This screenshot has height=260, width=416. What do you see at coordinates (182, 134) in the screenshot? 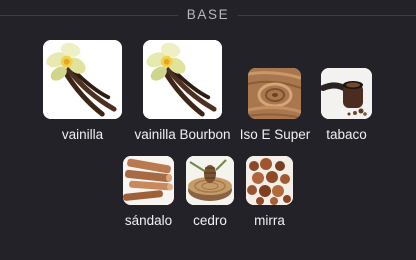
I see `note-label: vainilla Bourbon` at bounding box center [182, 134].